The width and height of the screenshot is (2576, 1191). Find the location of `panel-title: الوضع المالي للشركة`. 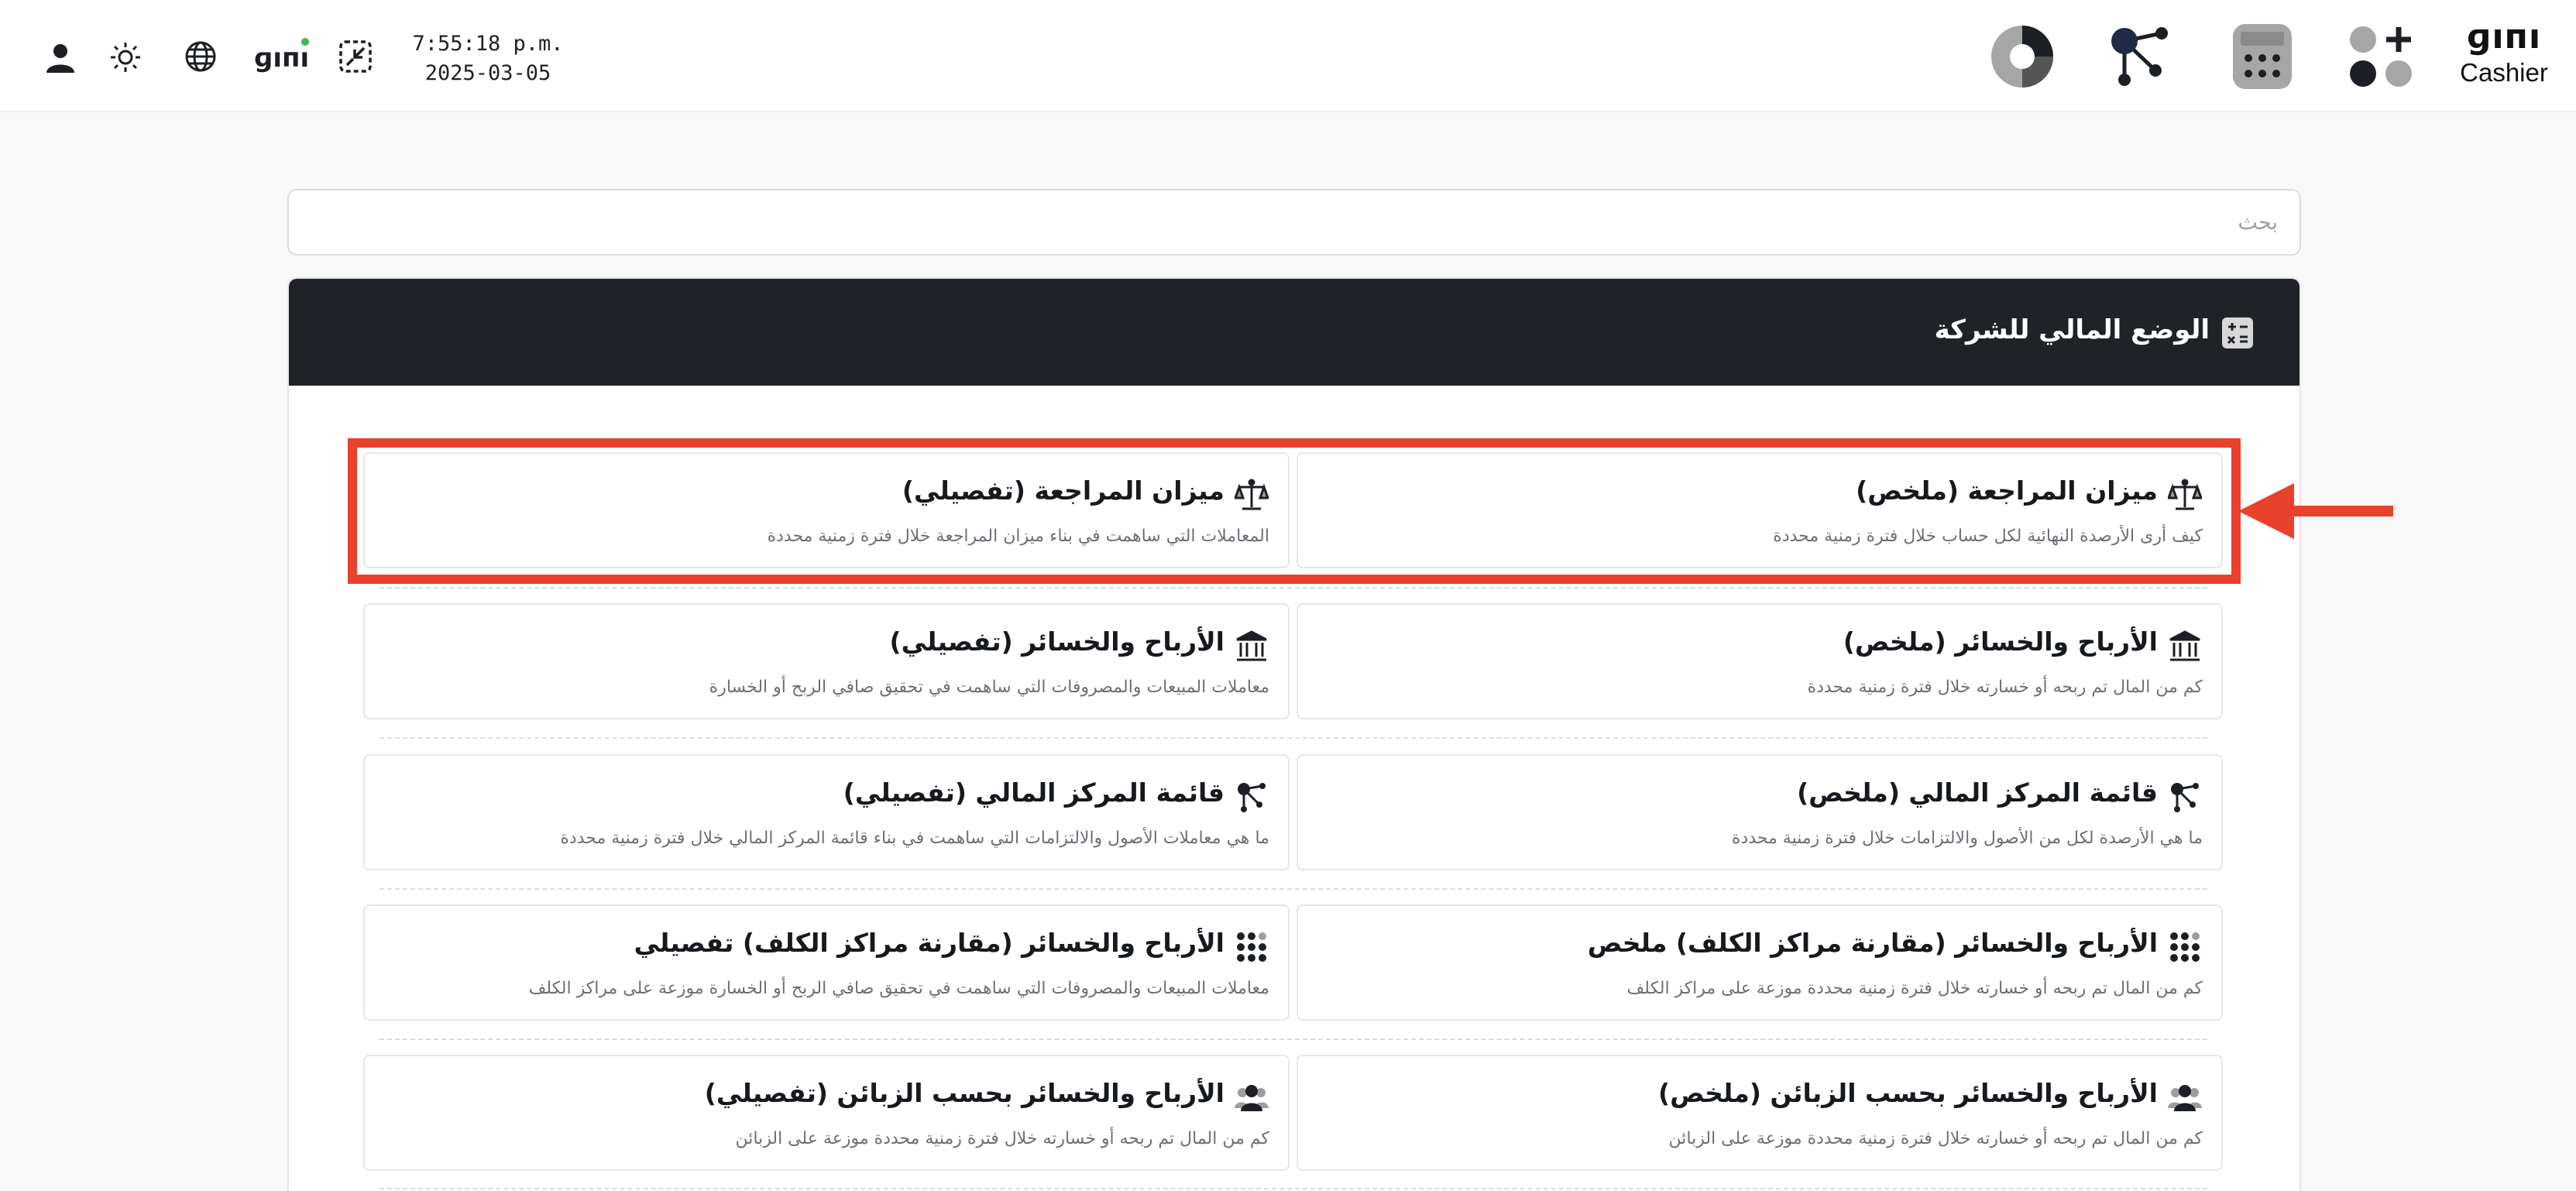

panel-title: الوضع المالي للشركة is located at coordinates (2072, 329).